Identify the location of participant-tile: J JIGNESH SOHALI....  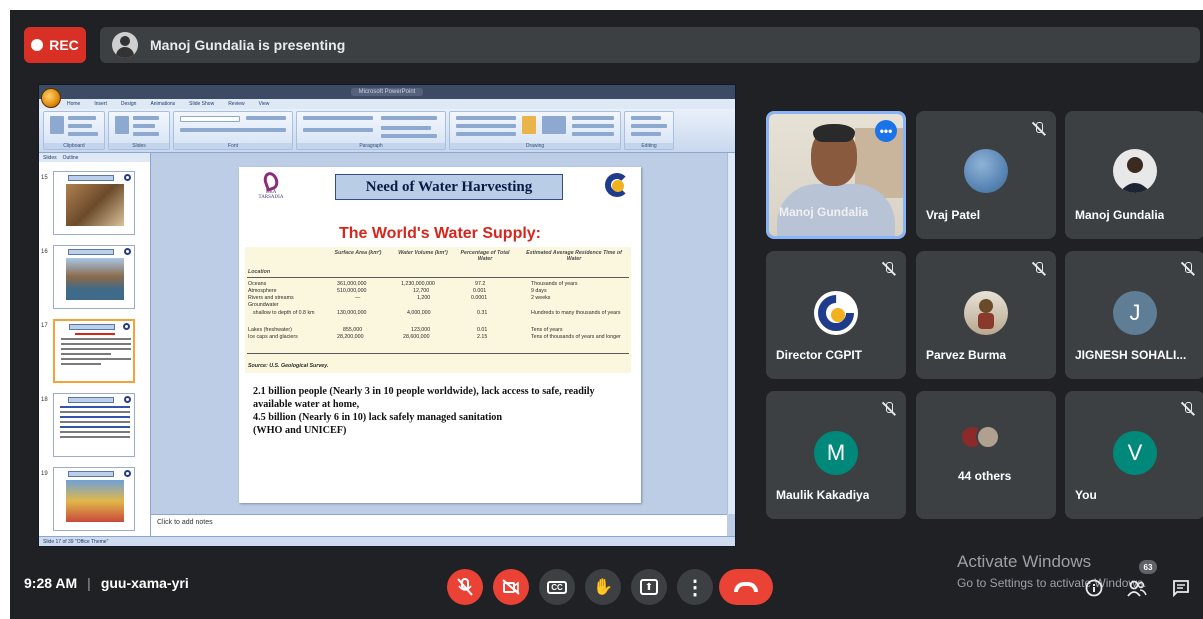
(1134, 315).